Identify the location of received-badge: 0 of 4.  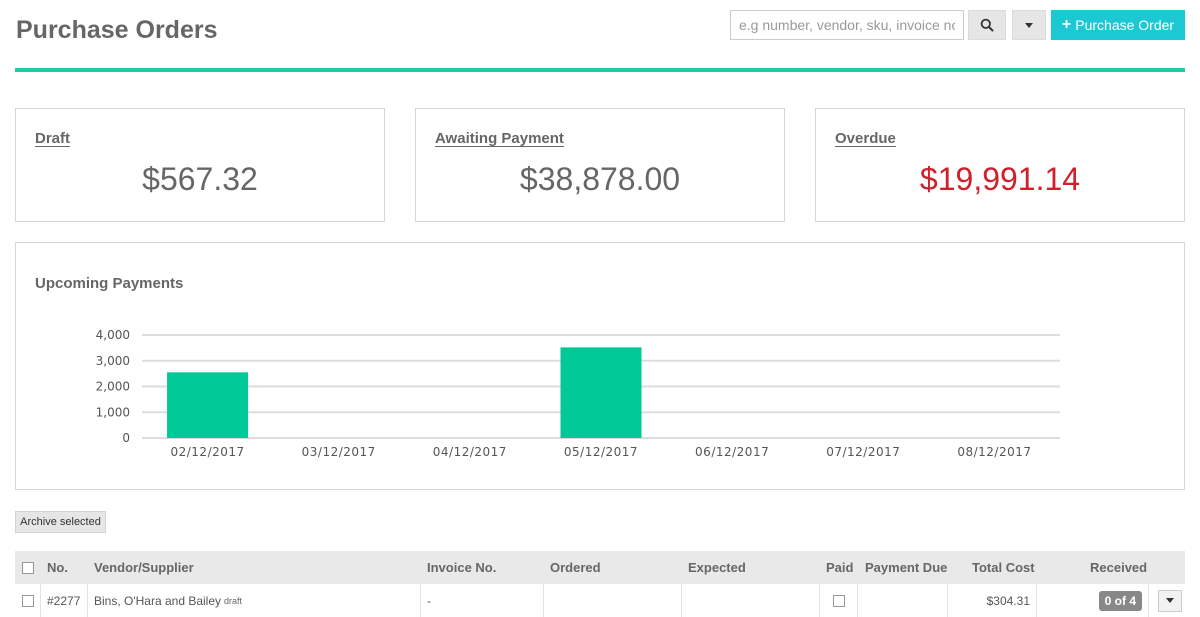
(1120, 600).